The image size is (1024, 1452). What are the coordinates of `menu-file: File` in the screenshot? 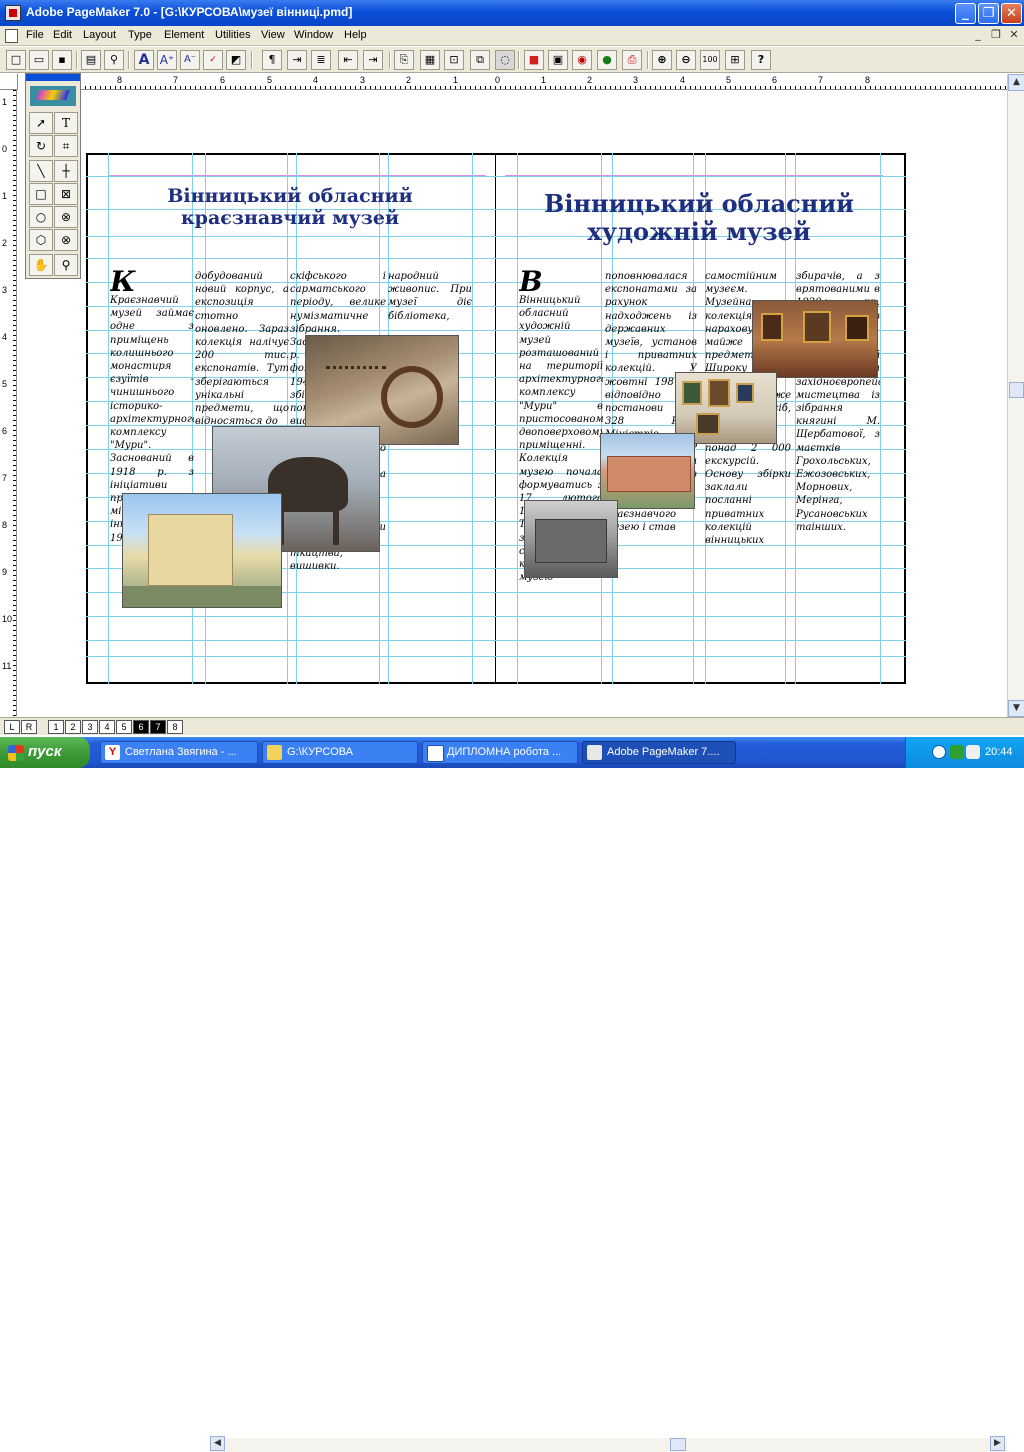 It's located at (35, 35).